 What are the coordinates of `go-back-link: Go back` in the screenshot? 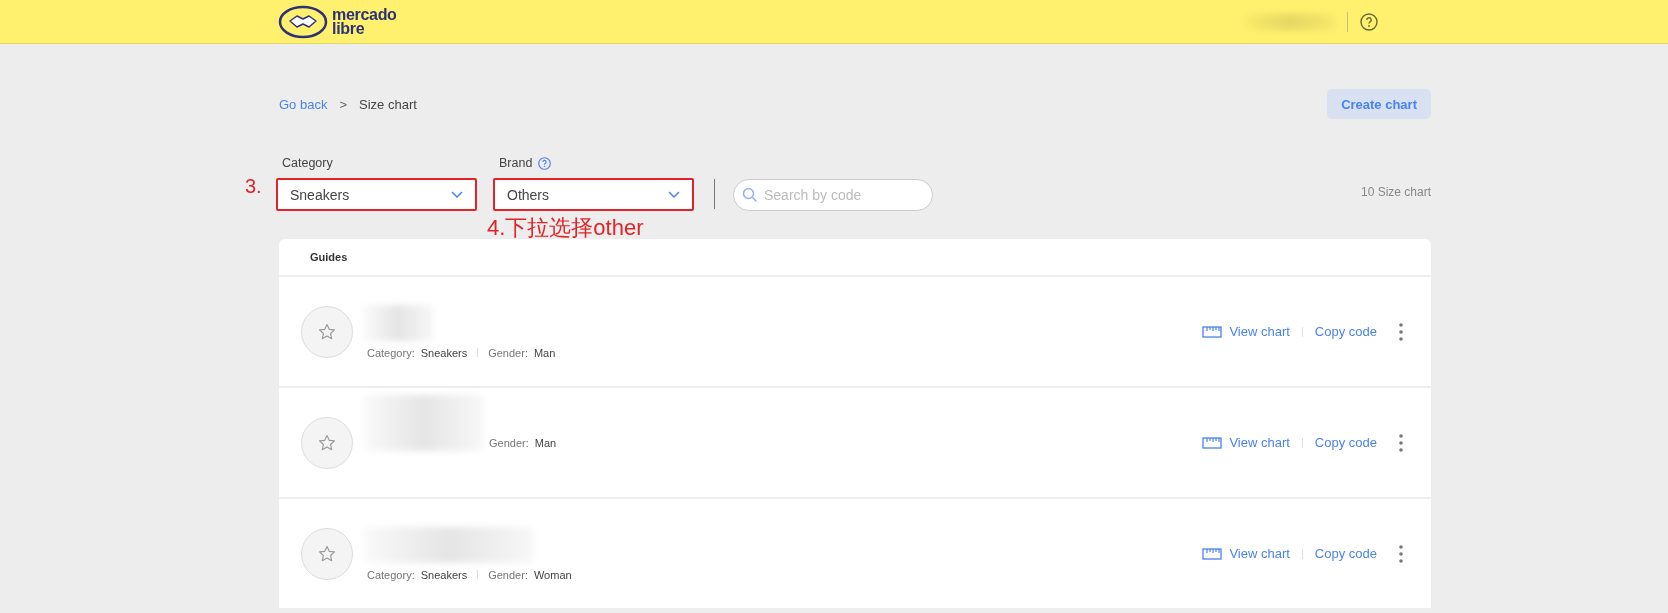 It's located at (303, 104).